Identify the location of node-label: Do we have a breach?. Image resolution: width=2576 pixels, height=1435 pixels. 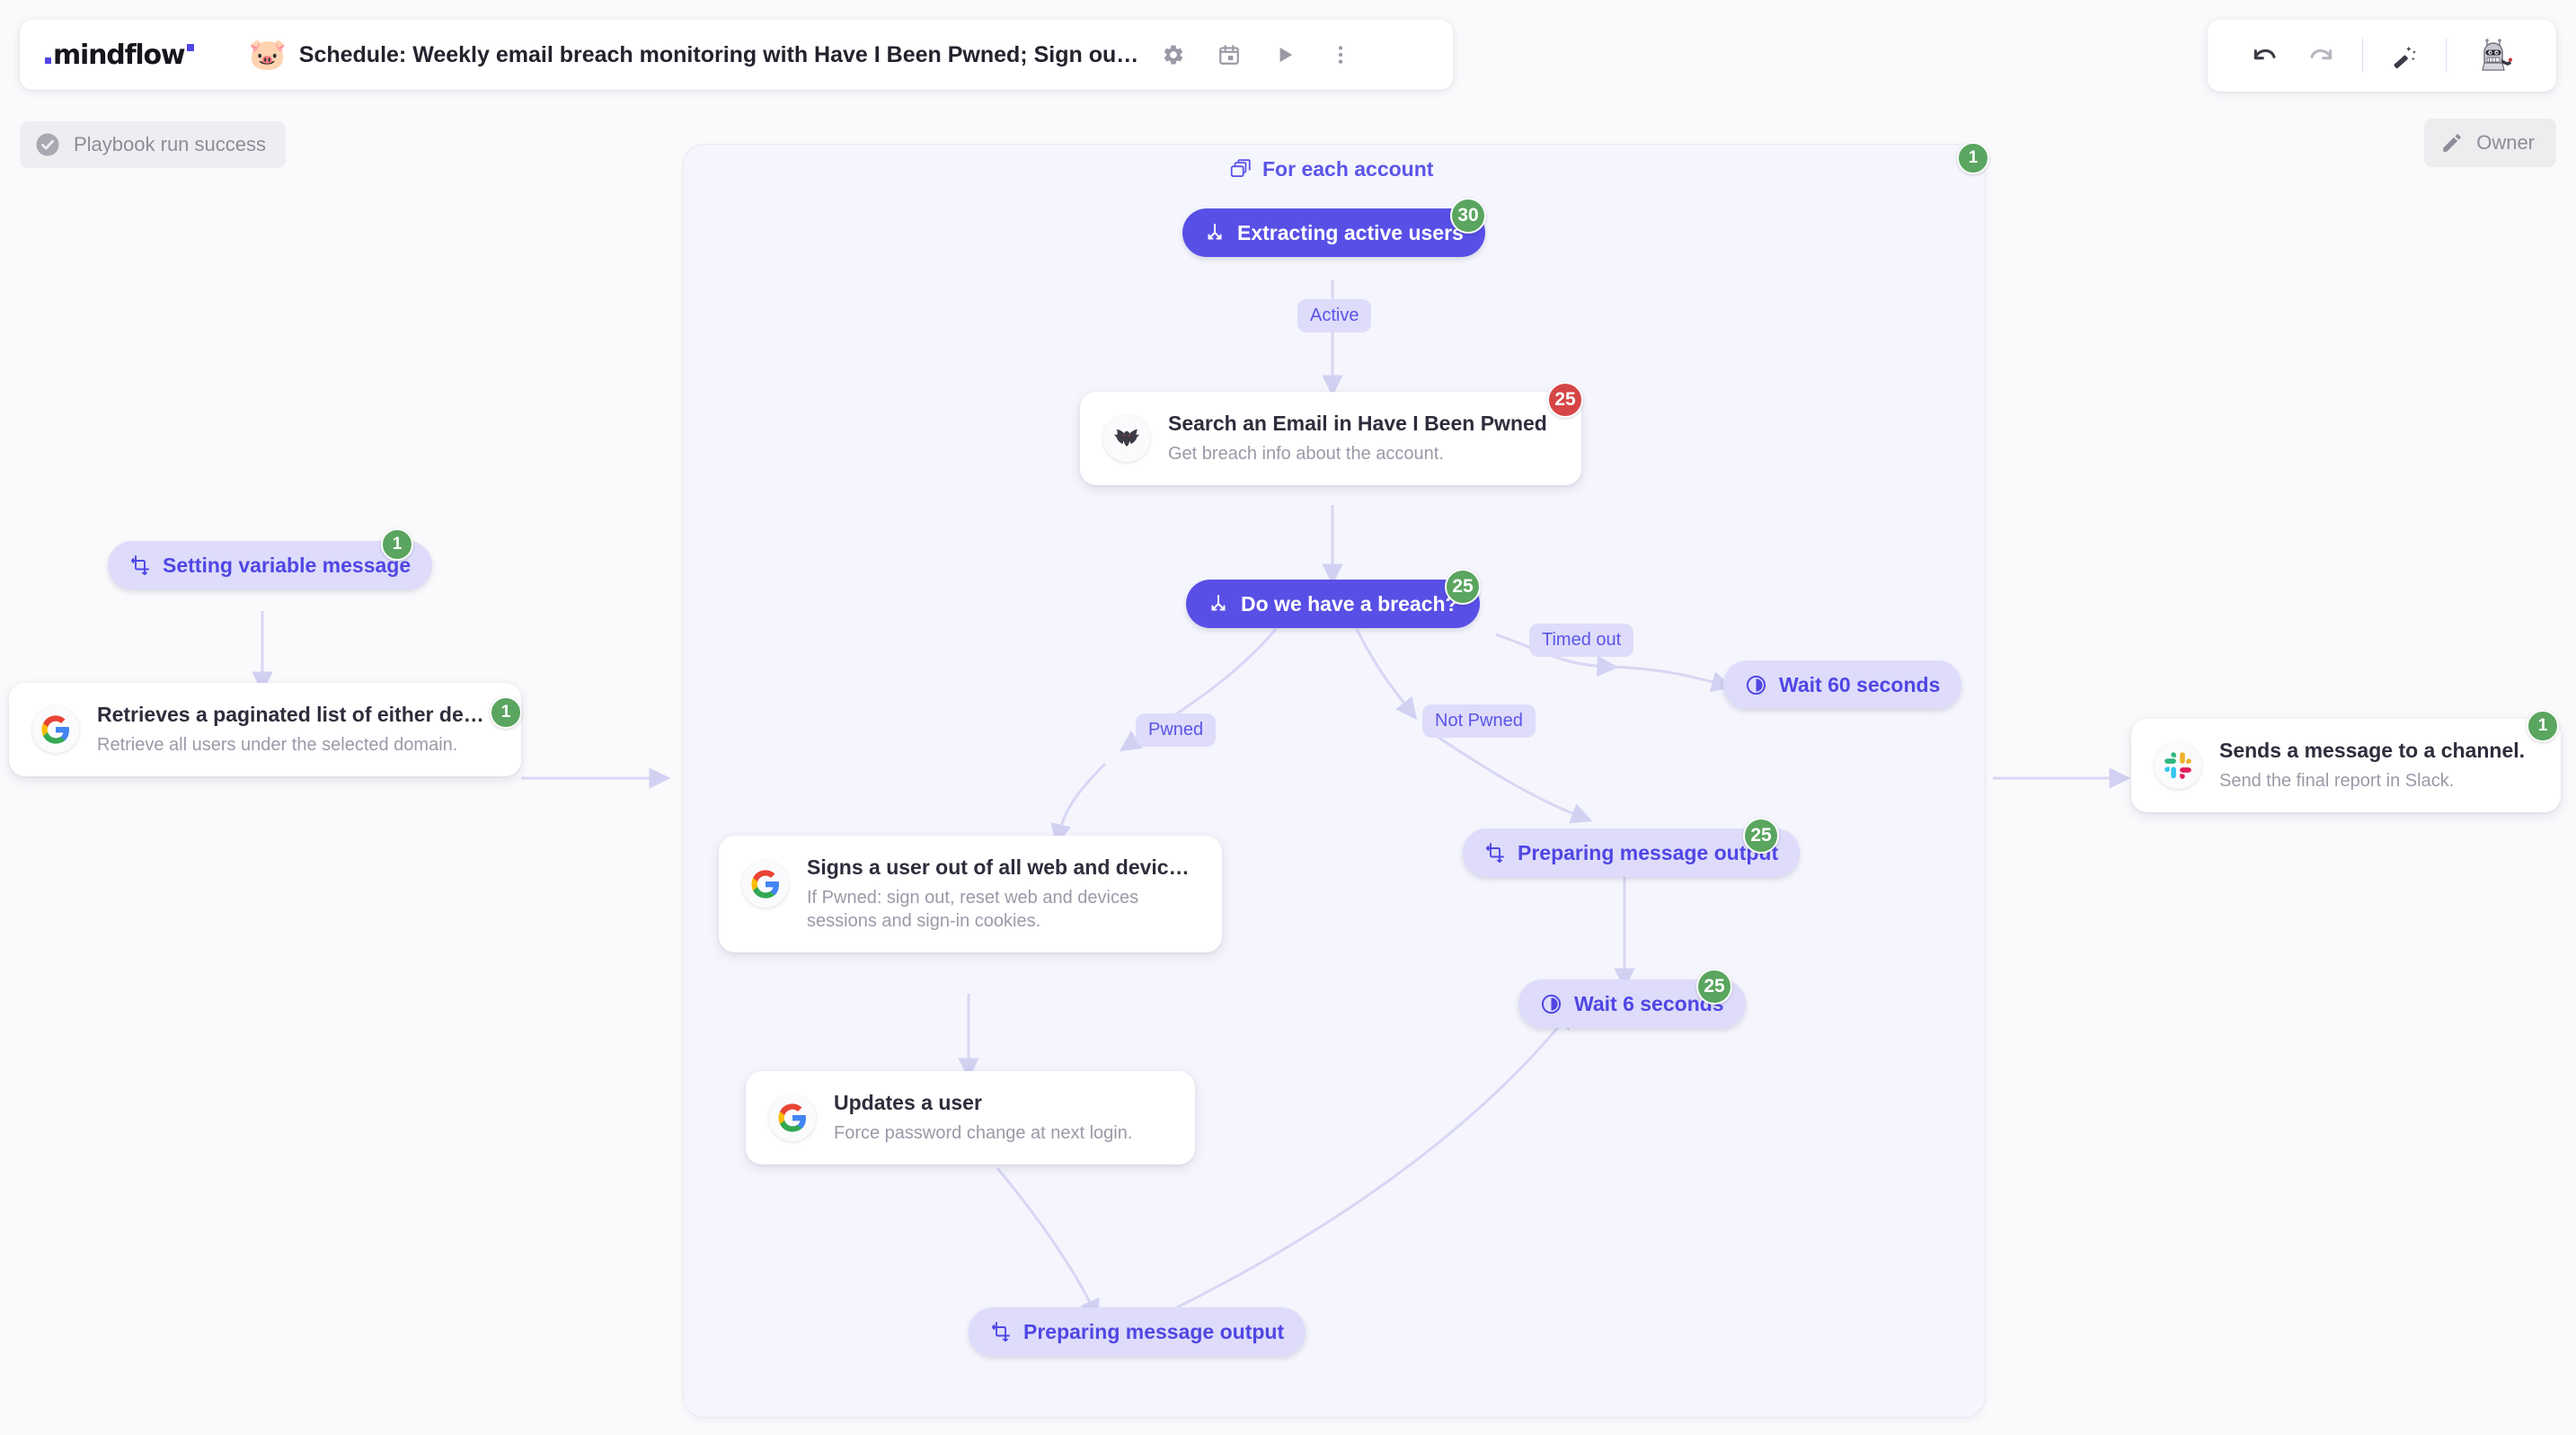
(1350, 603).